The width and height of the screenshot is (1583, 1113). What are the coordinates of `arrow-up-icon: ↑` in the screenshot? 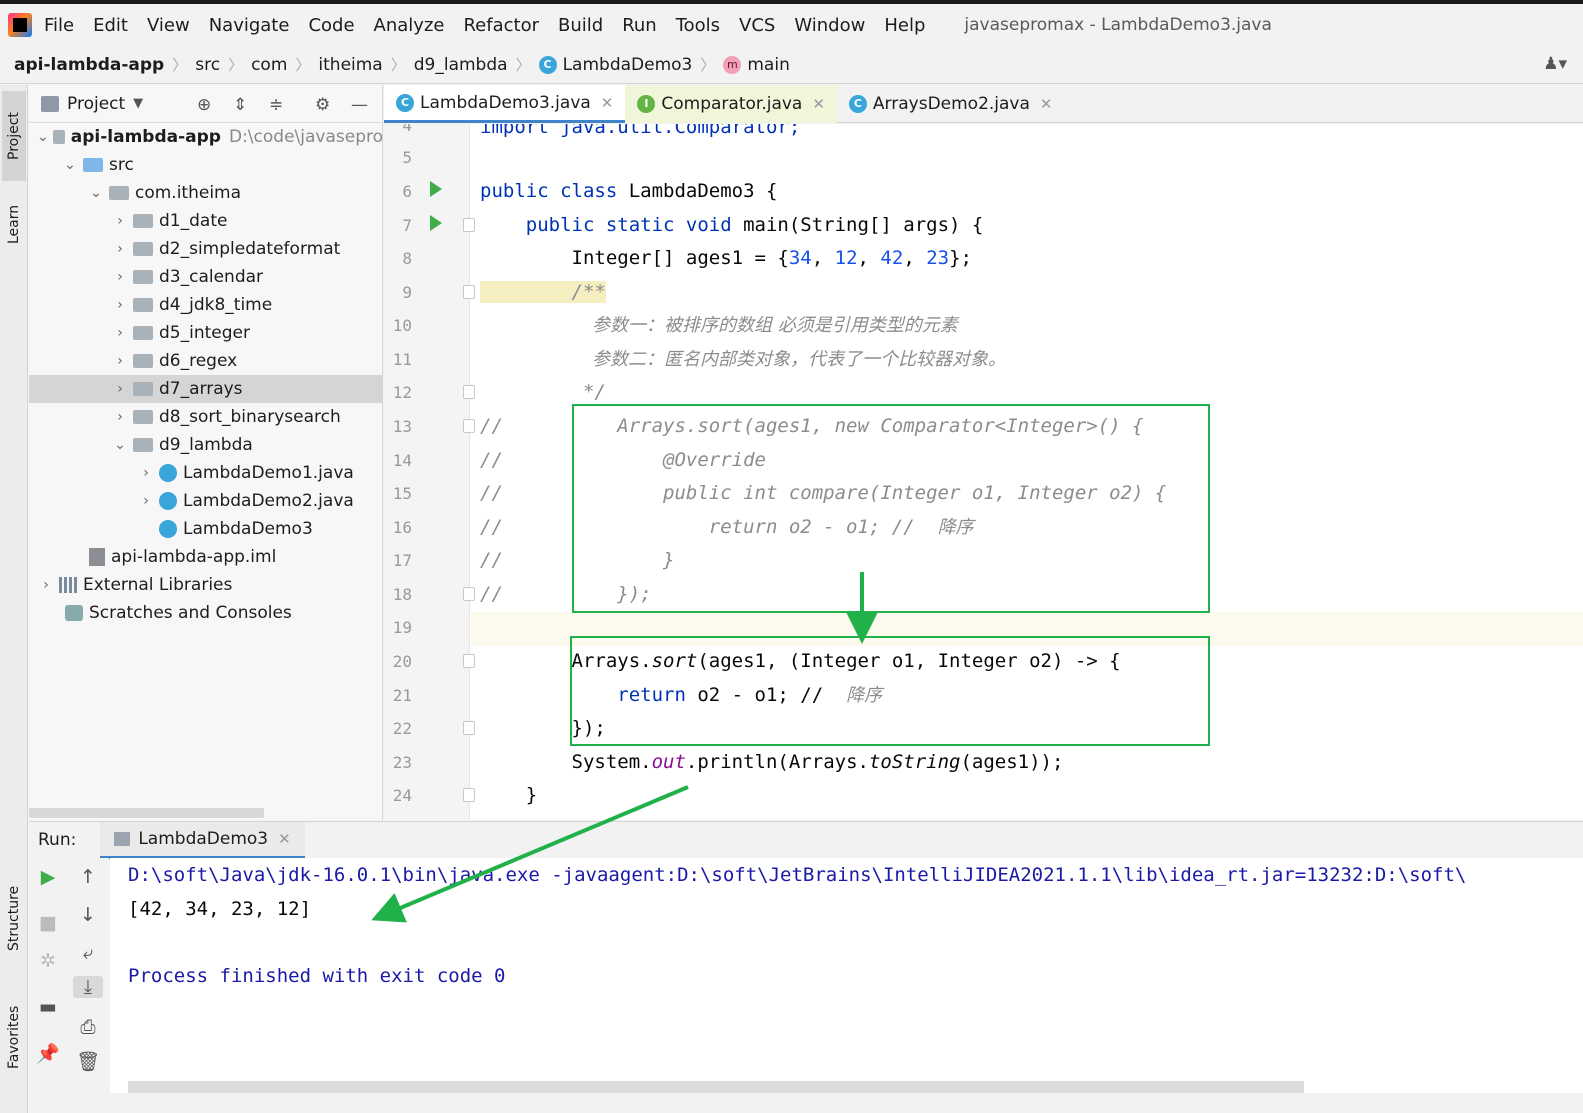 It's located at (88, 877).